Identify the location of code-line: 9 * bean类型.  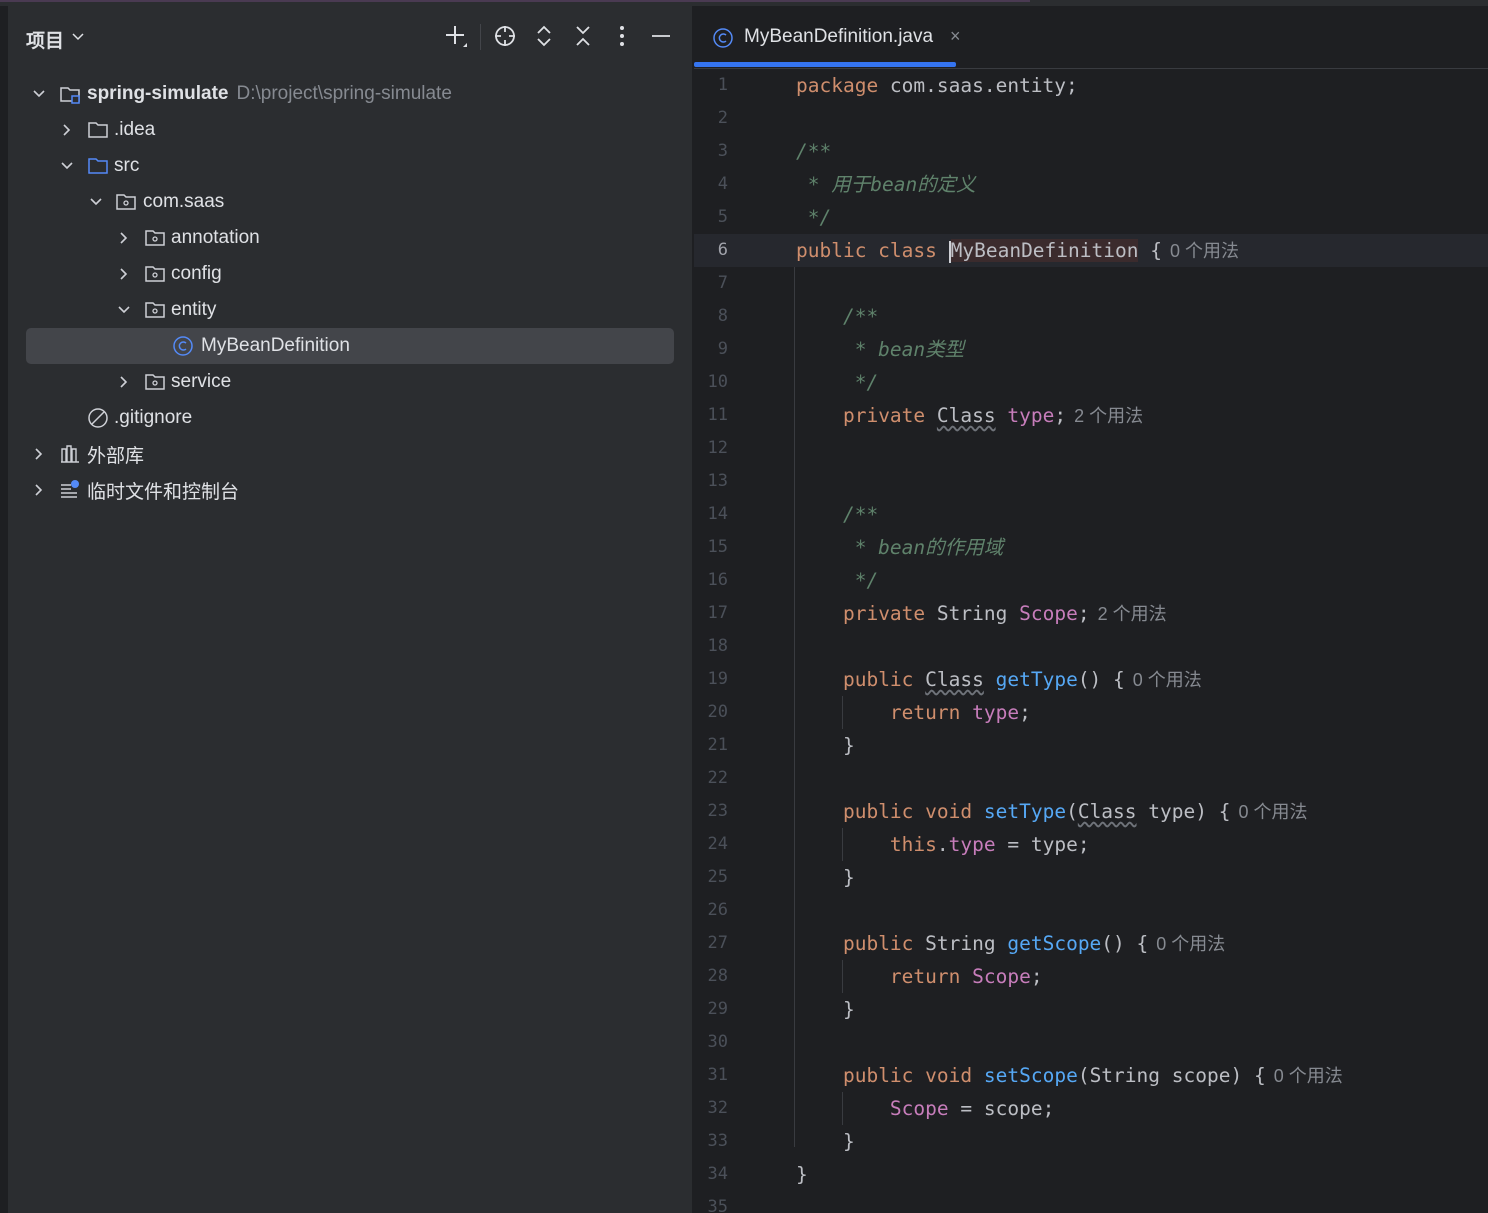
(1091, 349).